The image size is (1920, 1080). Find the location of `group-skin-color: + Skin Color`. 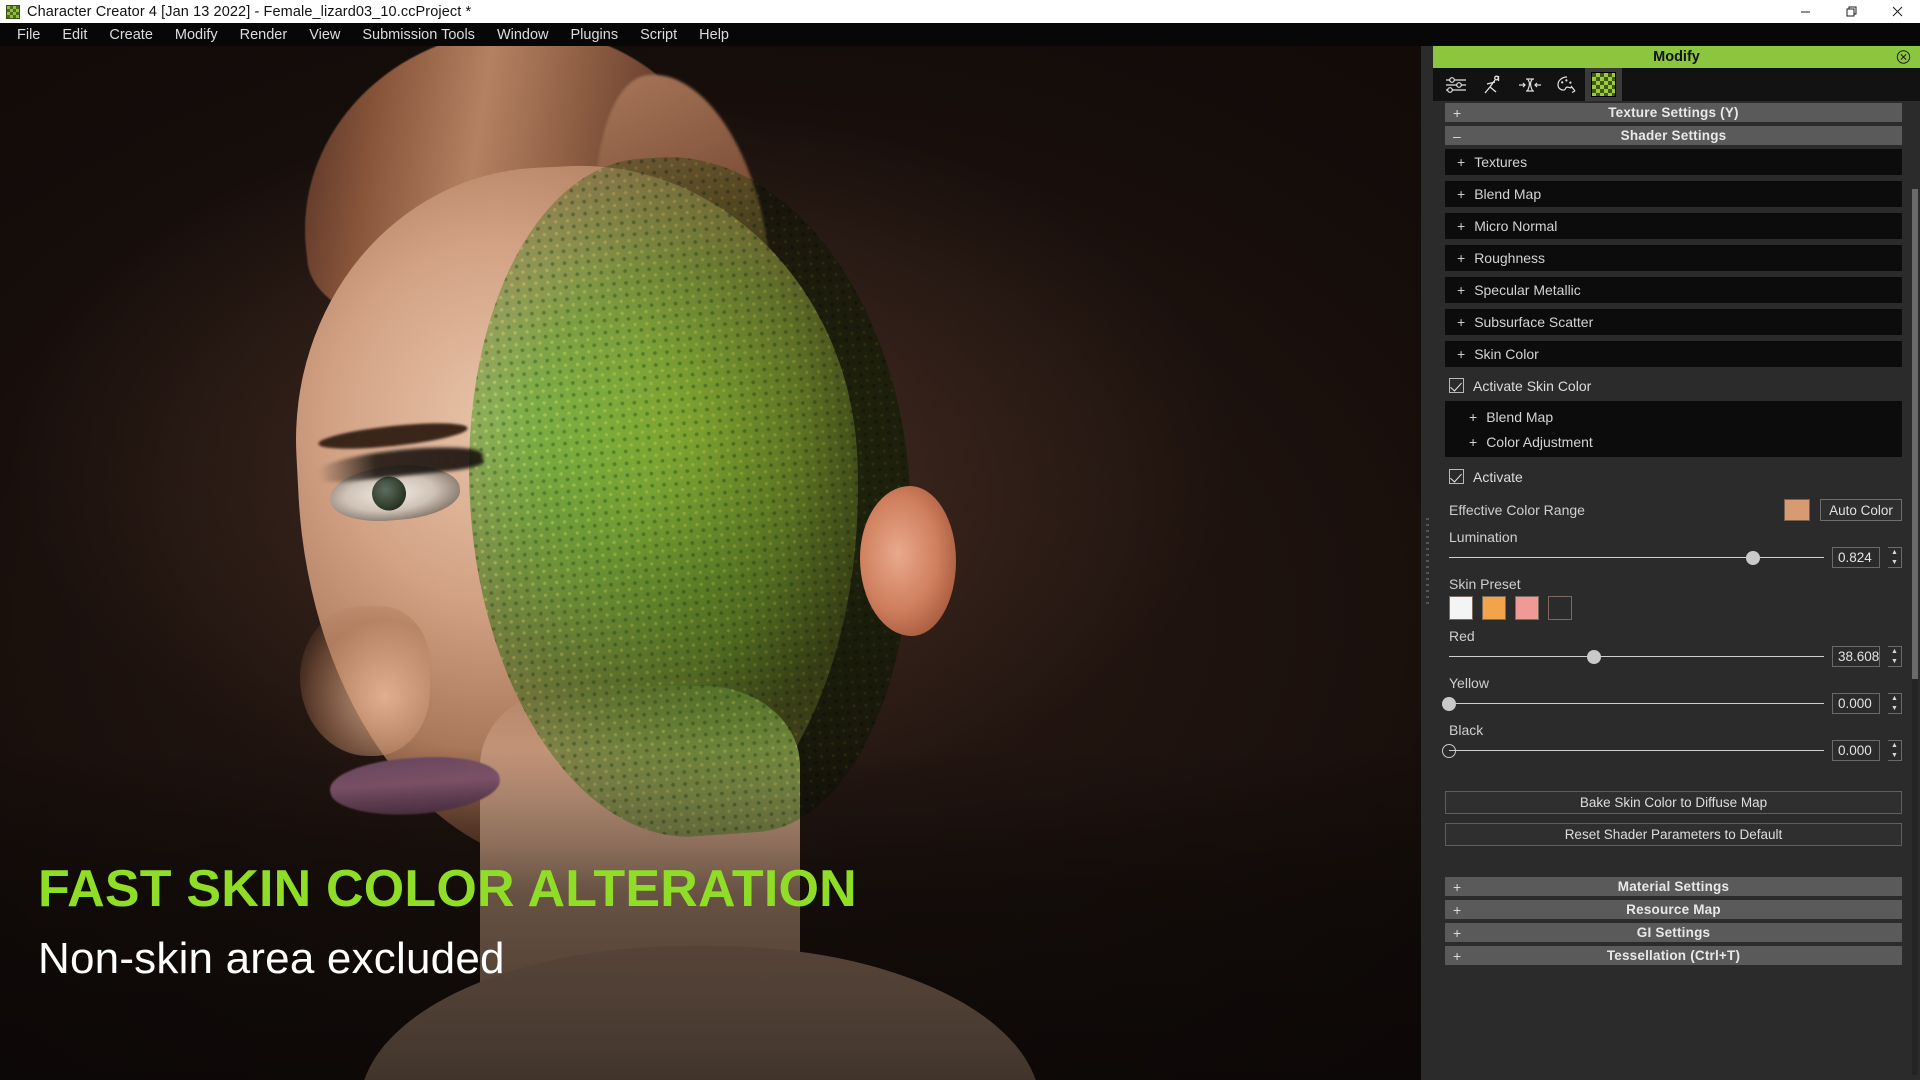

group-skin-color: + Skin Color is located at coordinates (1673, 354).